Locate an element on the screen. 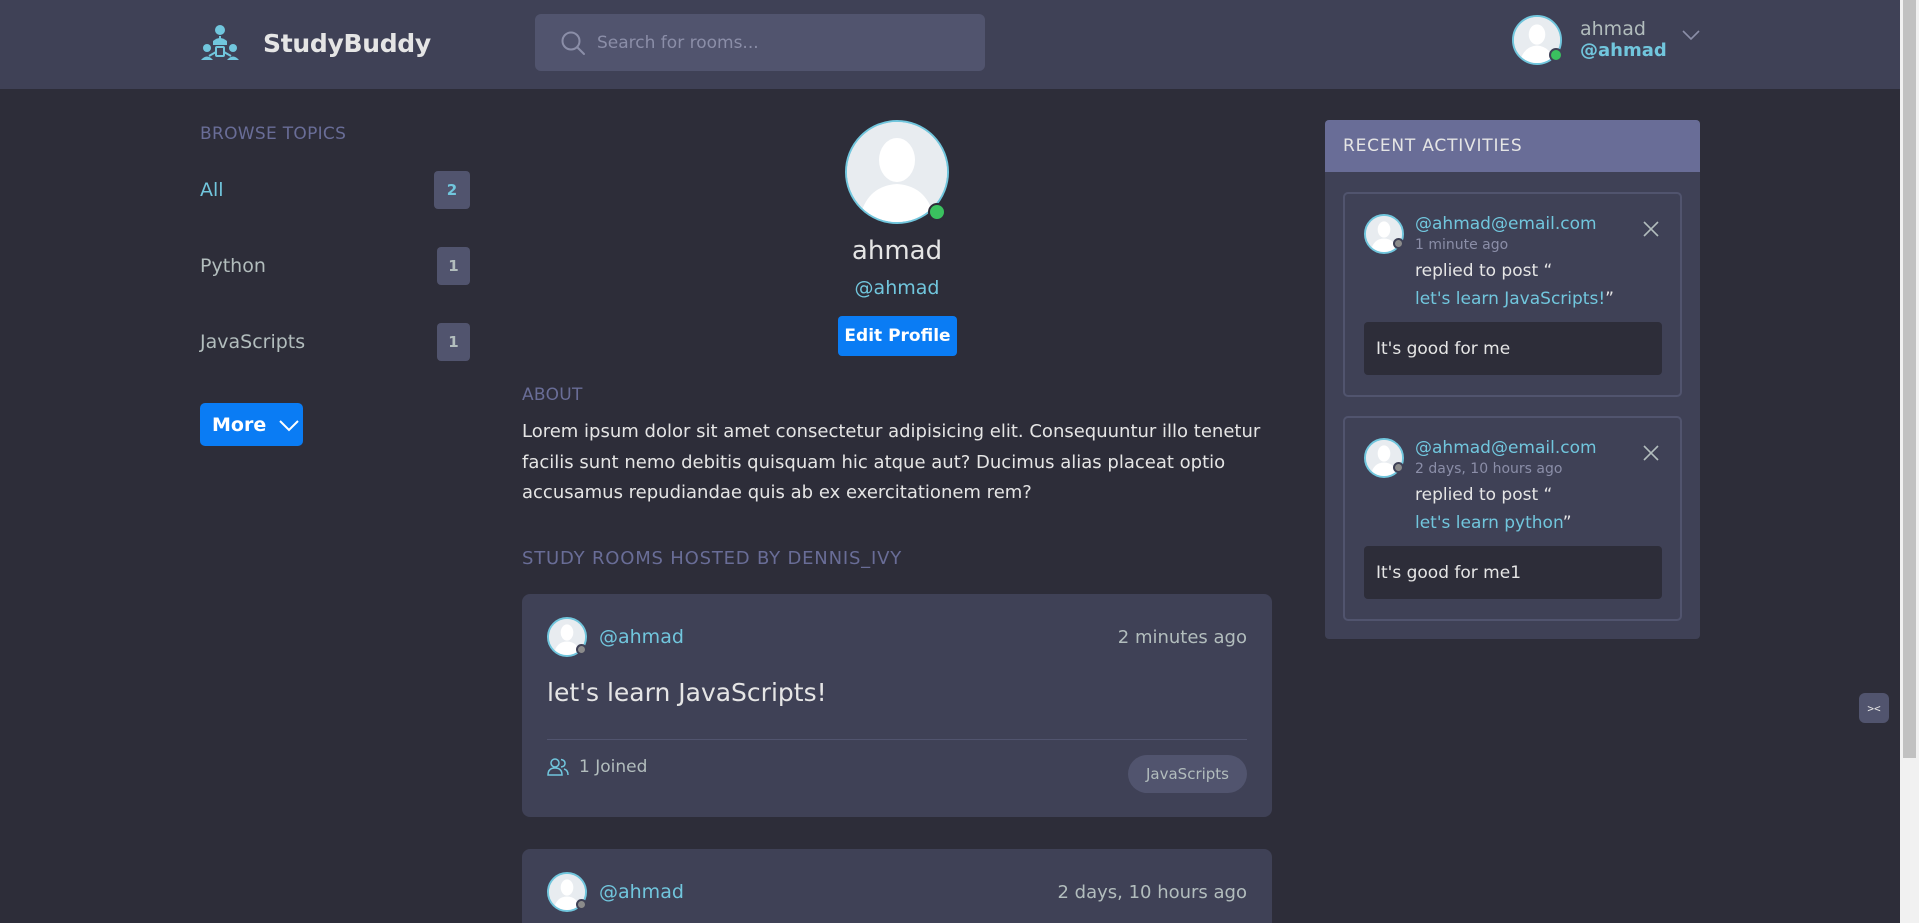 The height and width of the screenshot is (923, 1919). edit-profile-button: Edit Profile is located at coordinates (897, 336).